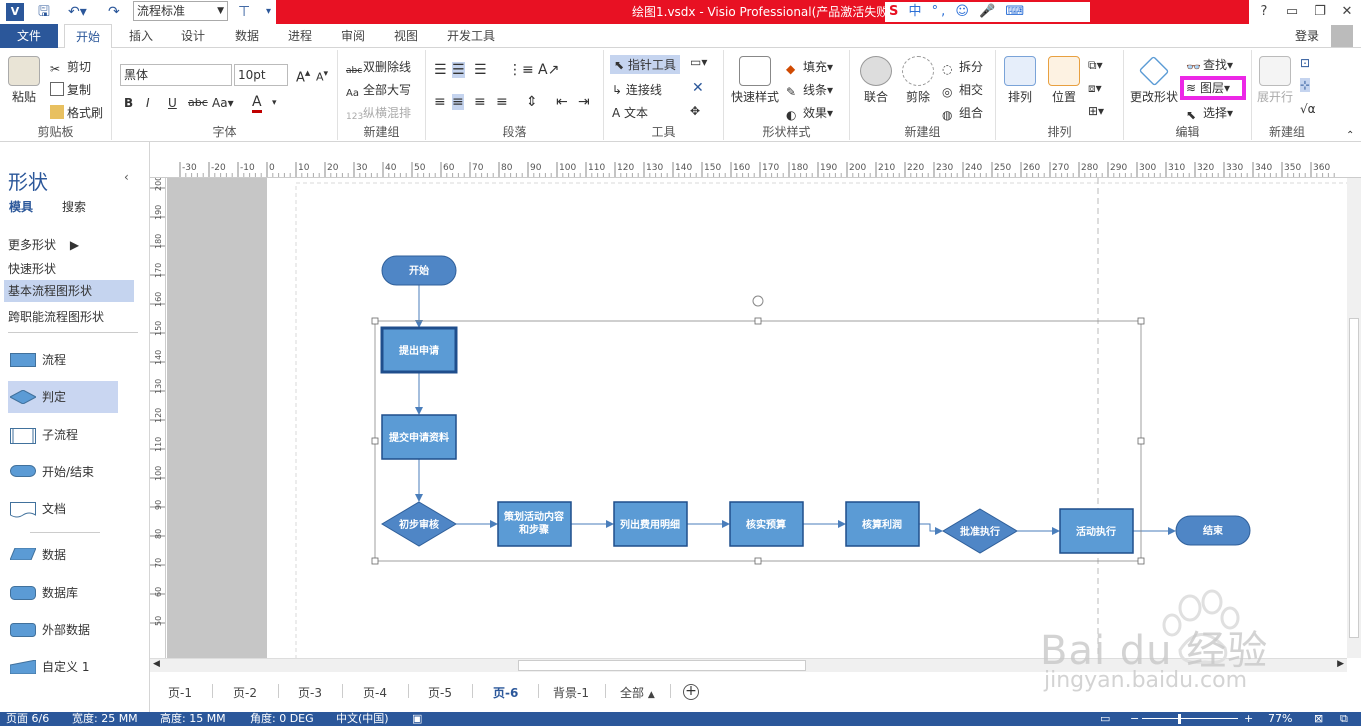  What do you see at coordinates (378, 69) in the screenshot?
I see `double-strike-button: abc双删除线` at bounding box center [378, 69].